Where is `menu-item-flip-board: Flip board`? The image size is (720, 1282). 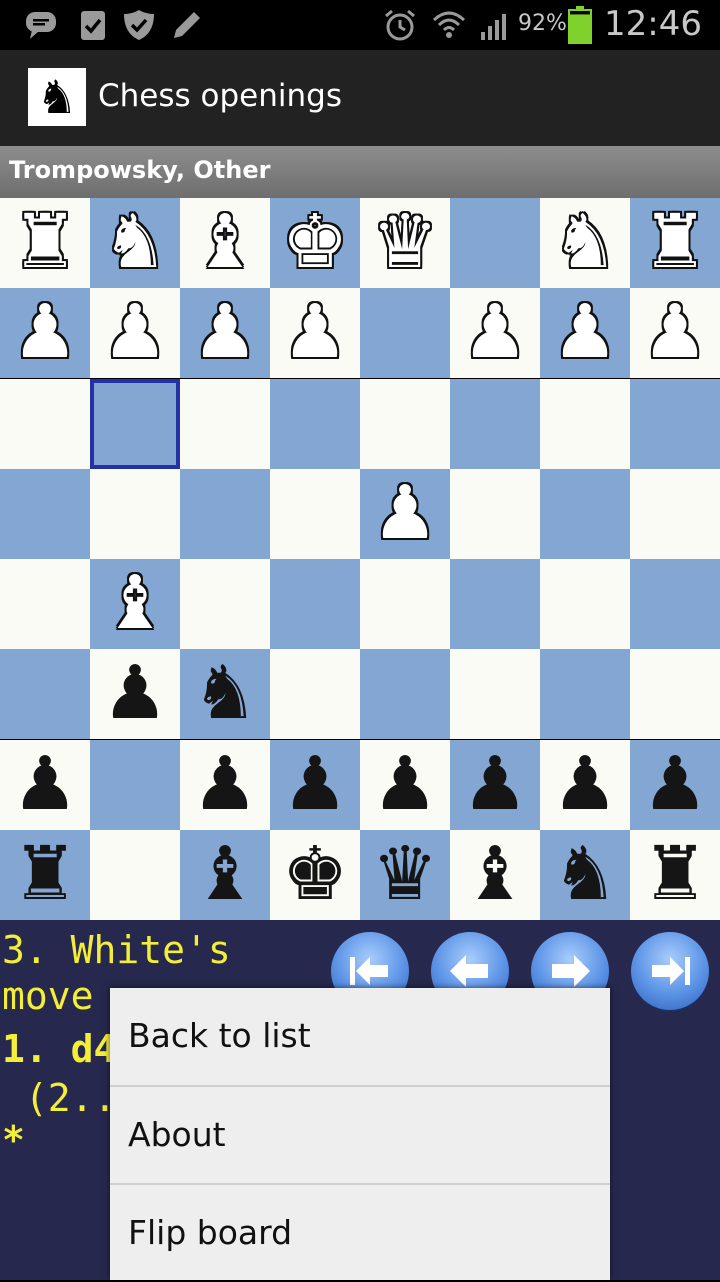
menu-item-flip-board: Flip board is located at coordinates (360, 1233).